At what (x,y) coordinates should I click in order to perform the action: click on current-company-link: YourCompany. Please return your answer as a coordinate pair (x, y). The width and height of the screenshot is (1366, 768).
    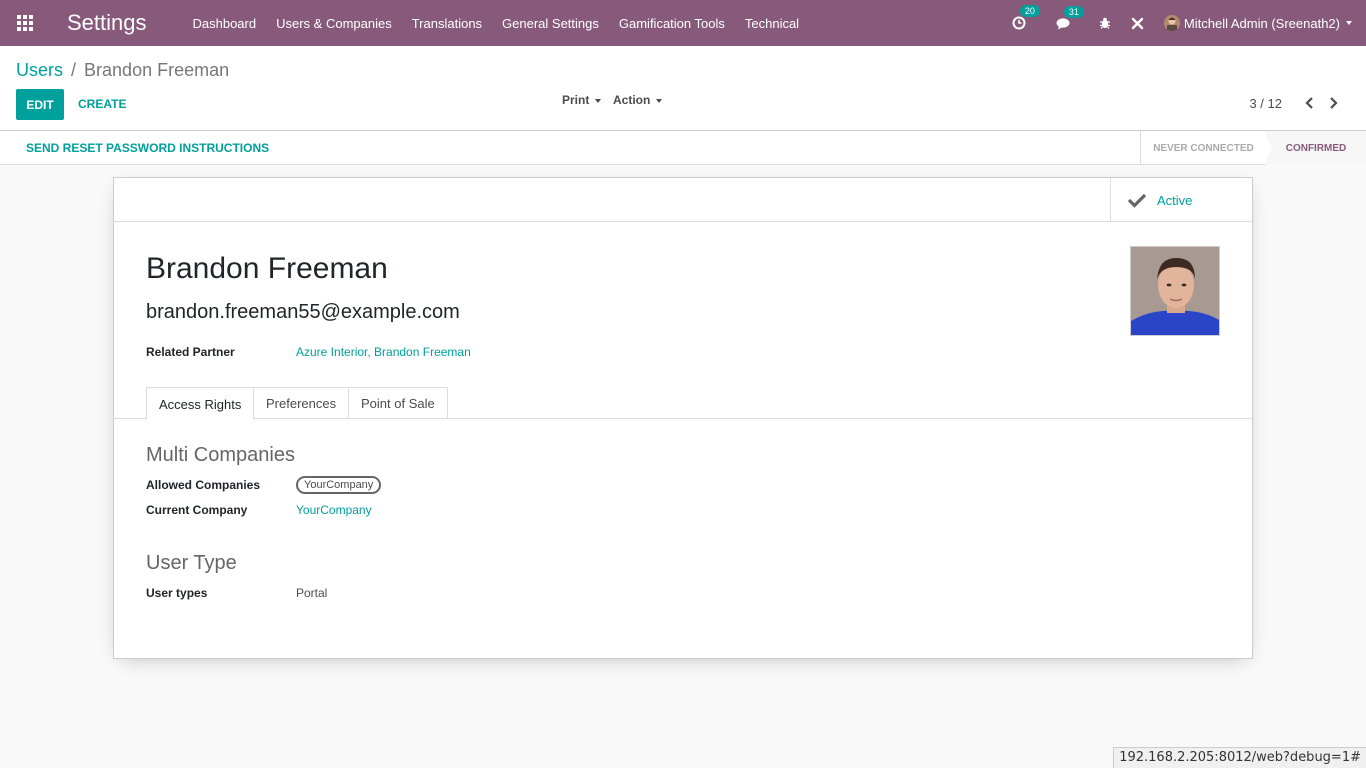
    Looking at the image, I should click on (334, 510).